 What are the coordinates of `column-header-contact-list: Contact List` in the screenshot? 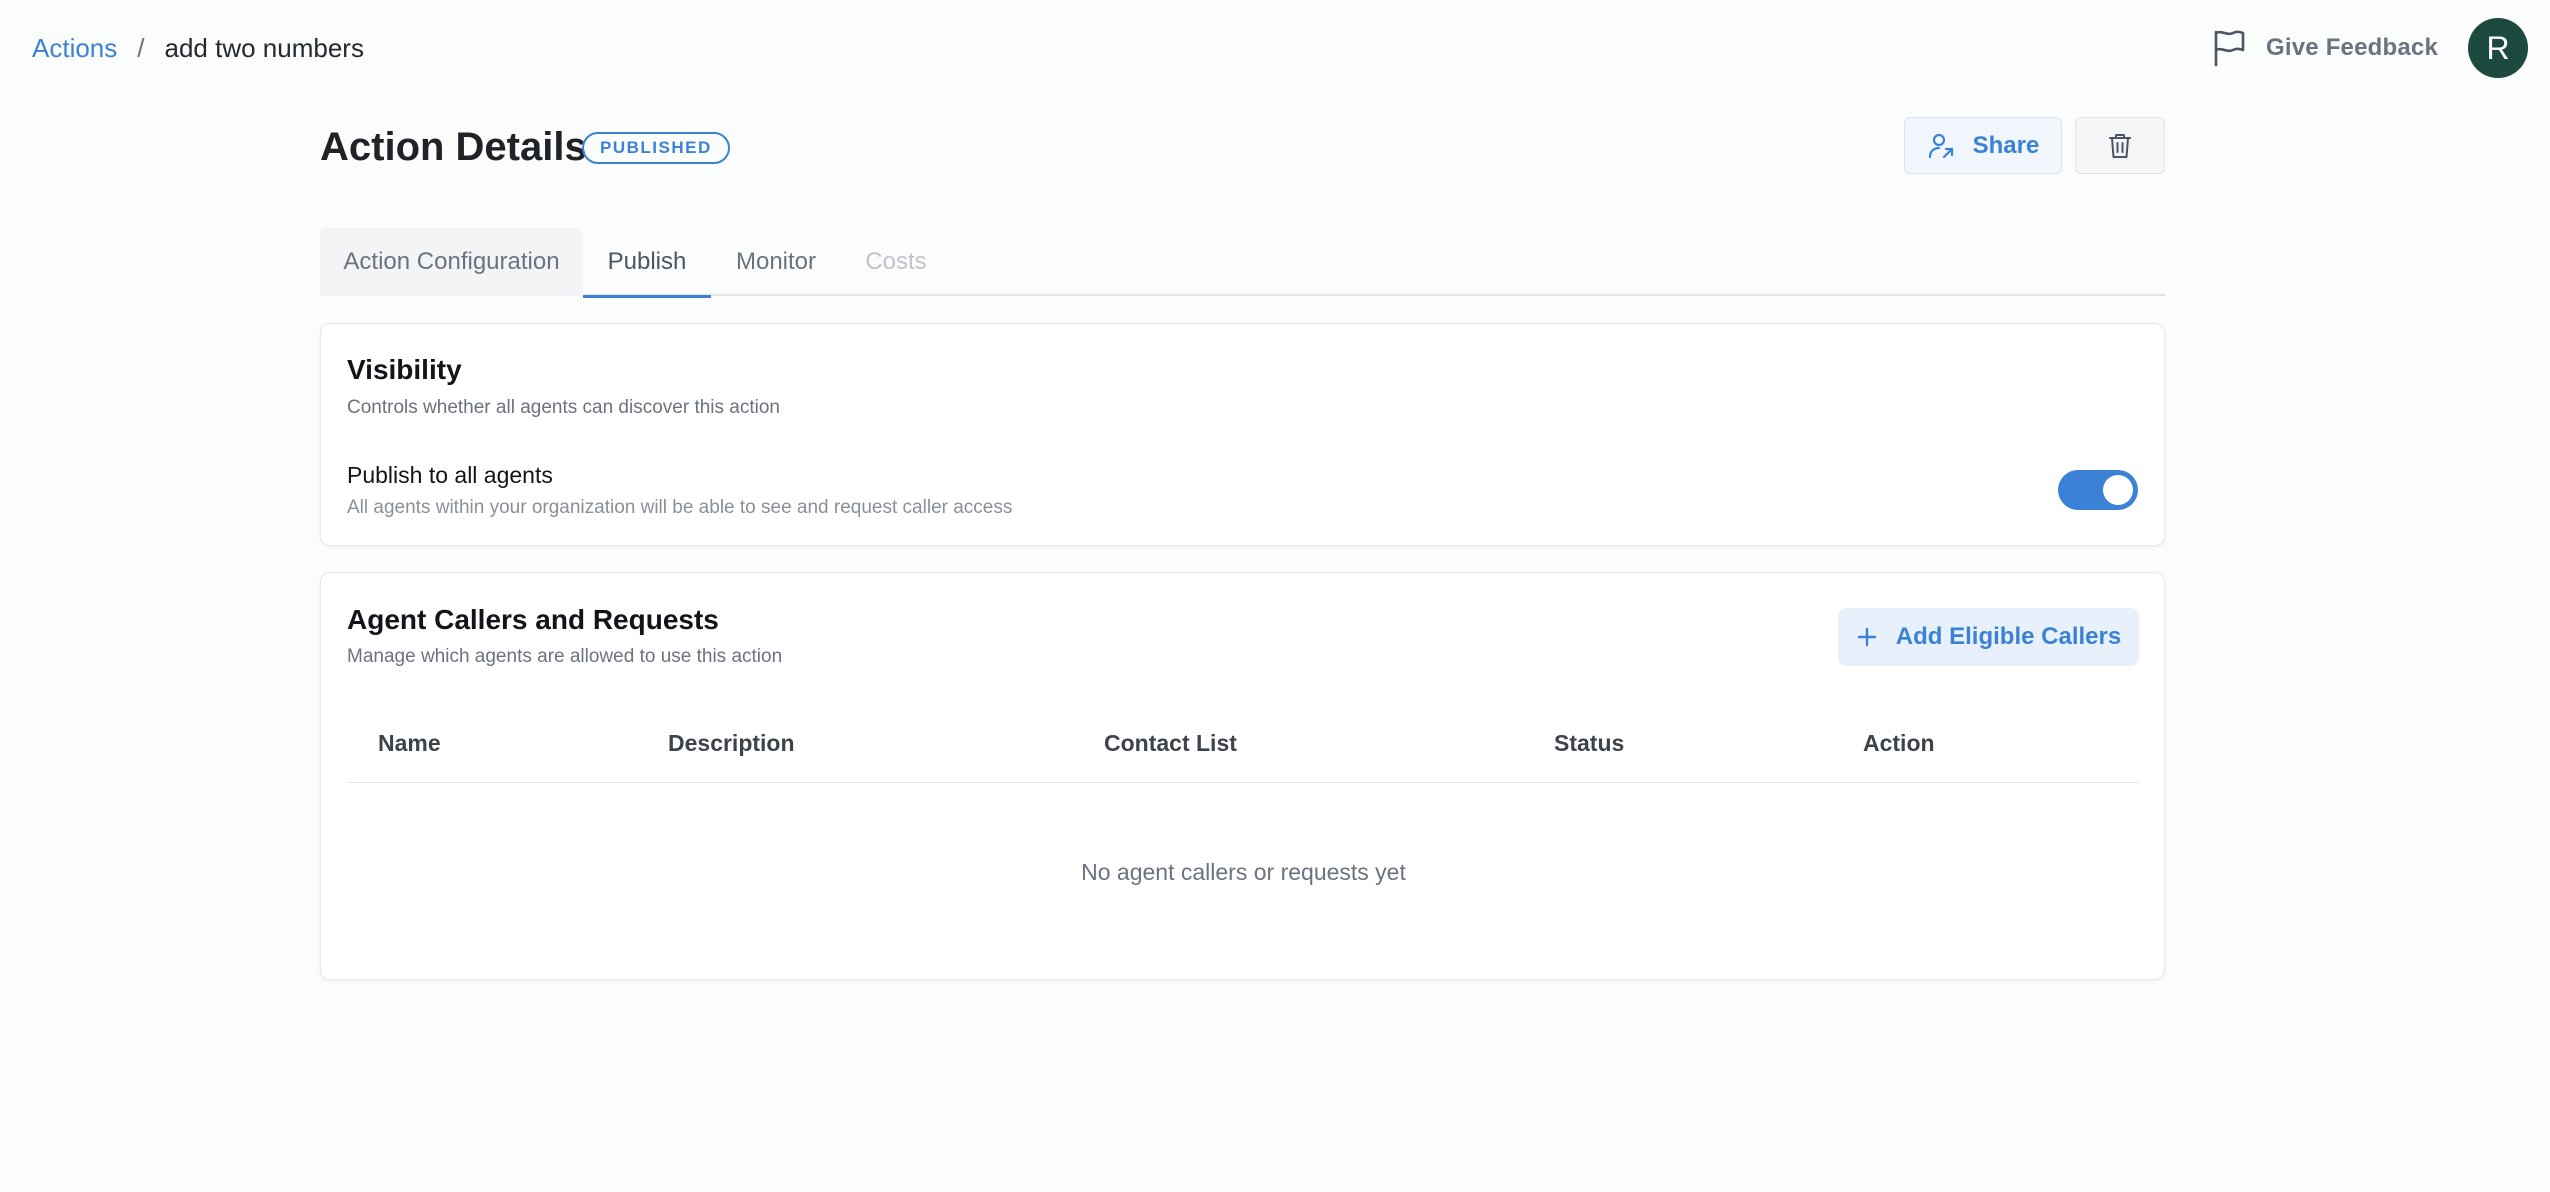 It's located at (1170, 742).